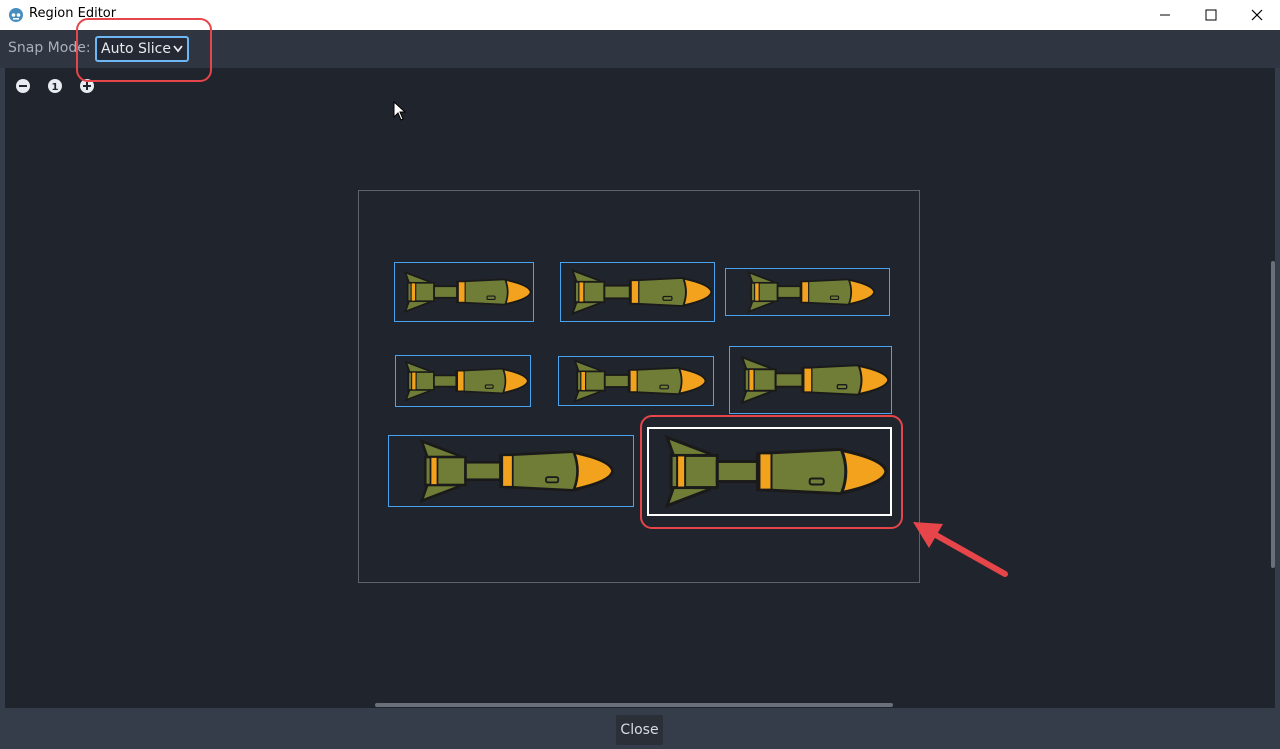 The width and height of the screenshot is (1280, 749). I want to click on godot-icon, so click(16, 15).